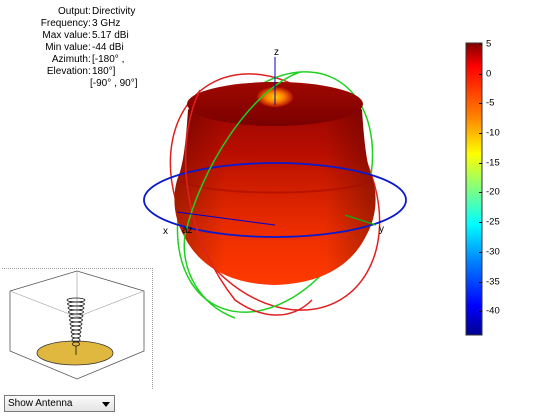 This screenshot has height=420, width=560. I want to click on colorbar-tick-label: -20, so click(493, 192).